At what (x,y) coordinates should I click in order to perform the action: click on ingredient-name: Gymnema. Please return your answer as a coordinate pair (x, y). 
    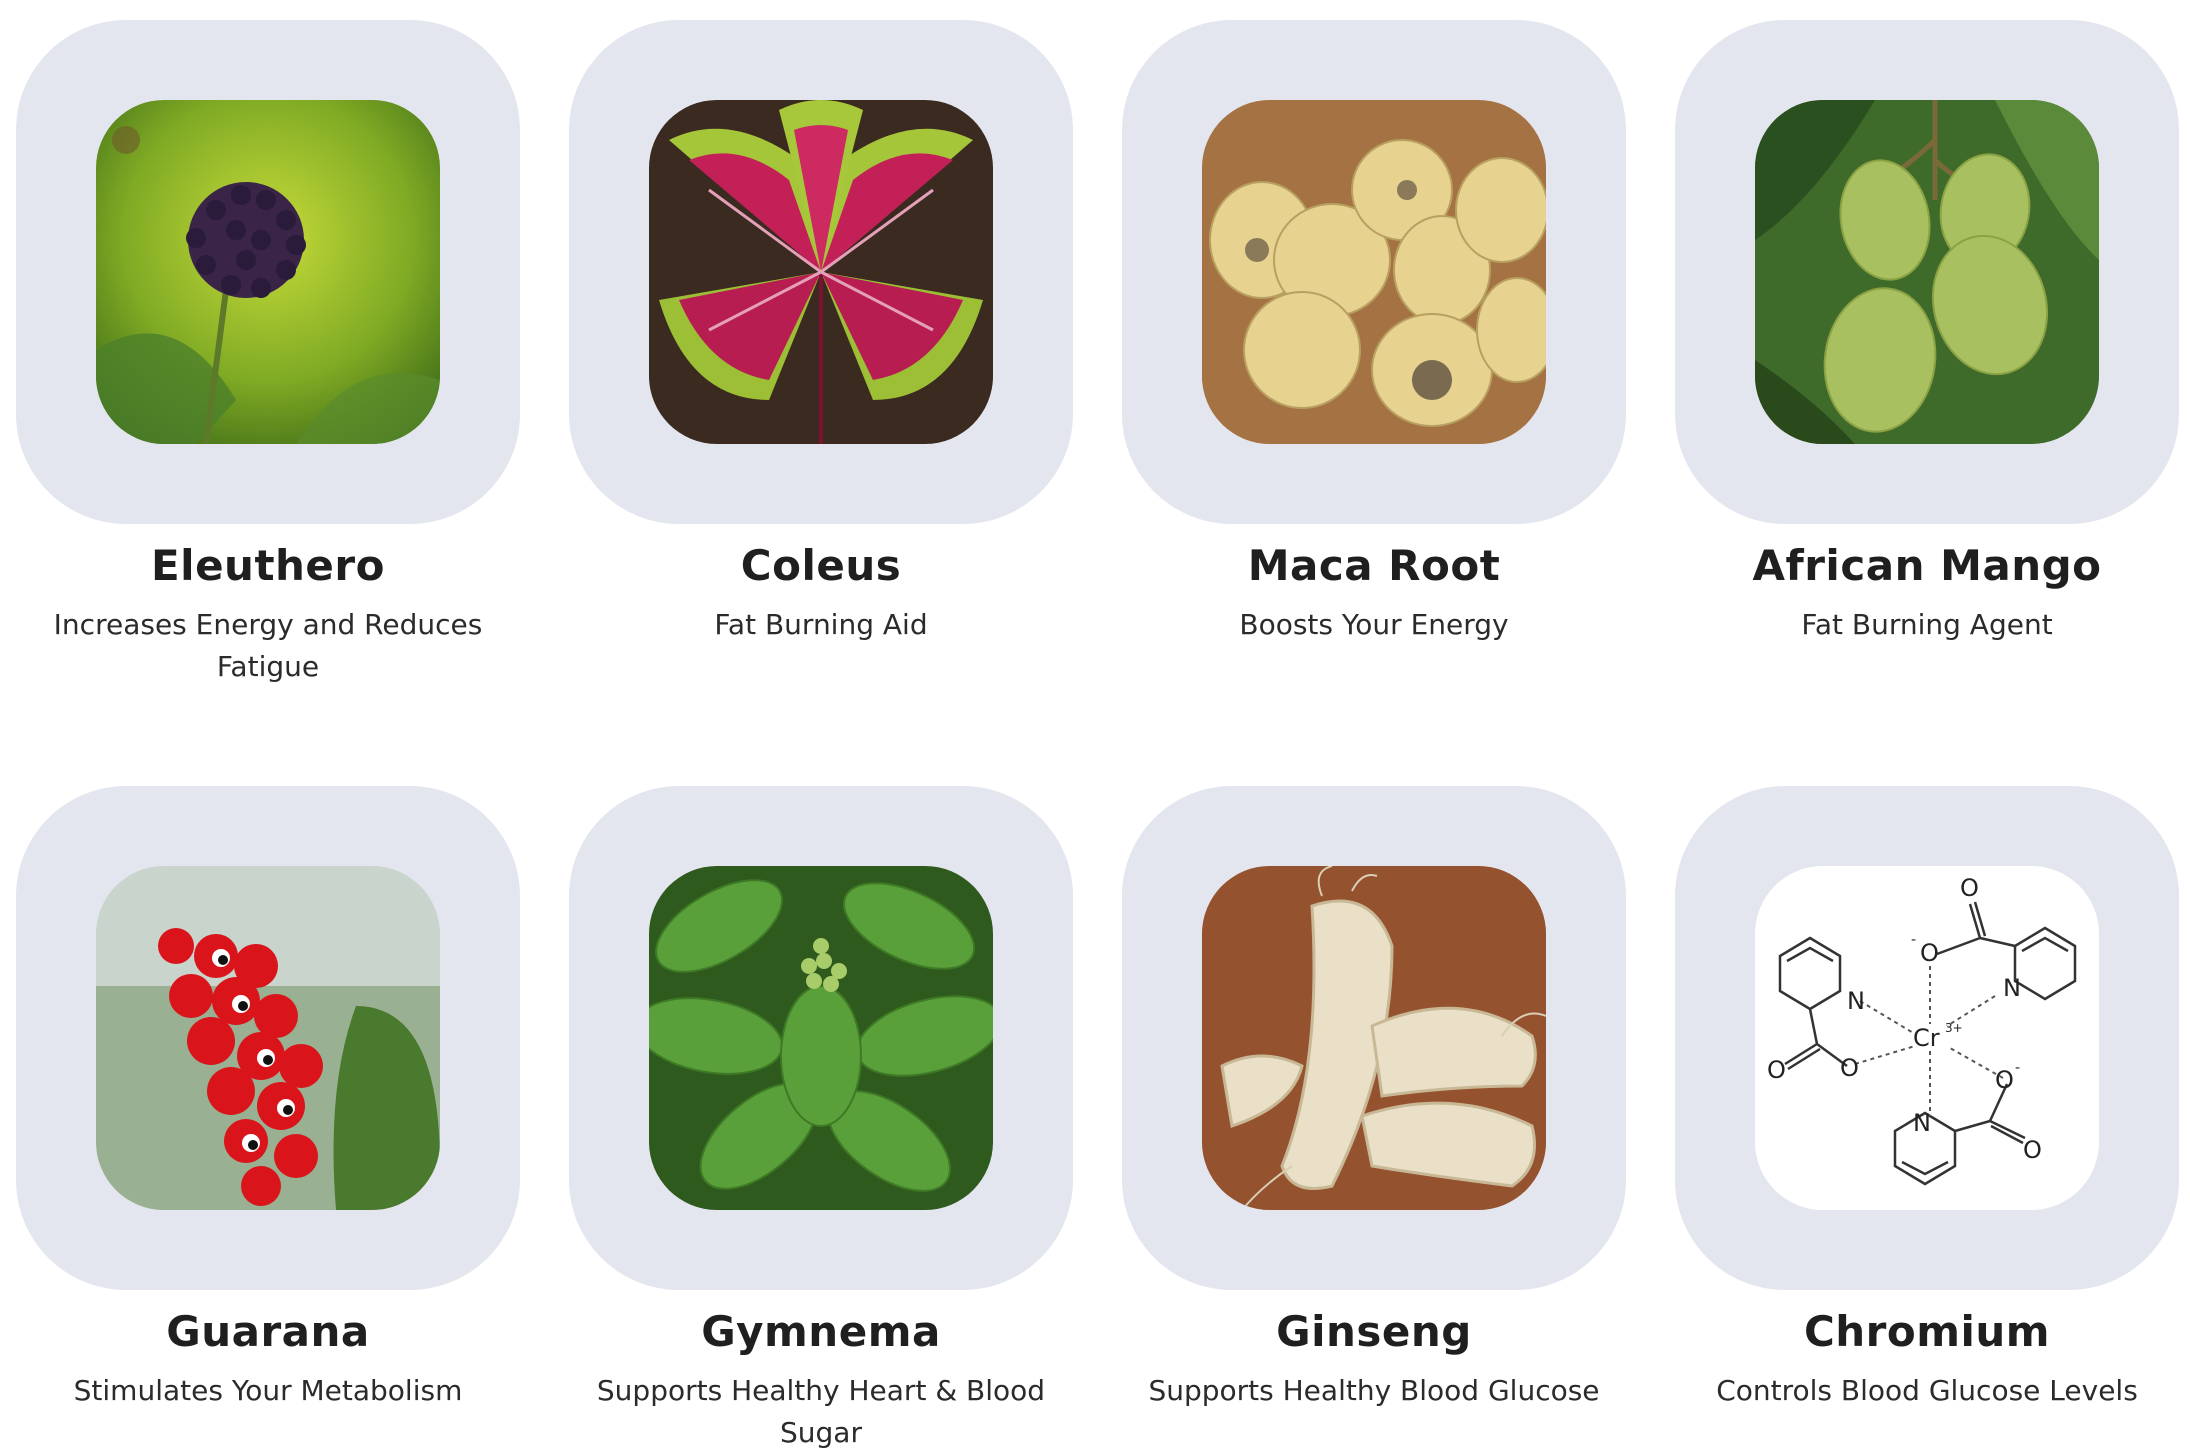
    Looking at the image, I should click on (821, 1331).